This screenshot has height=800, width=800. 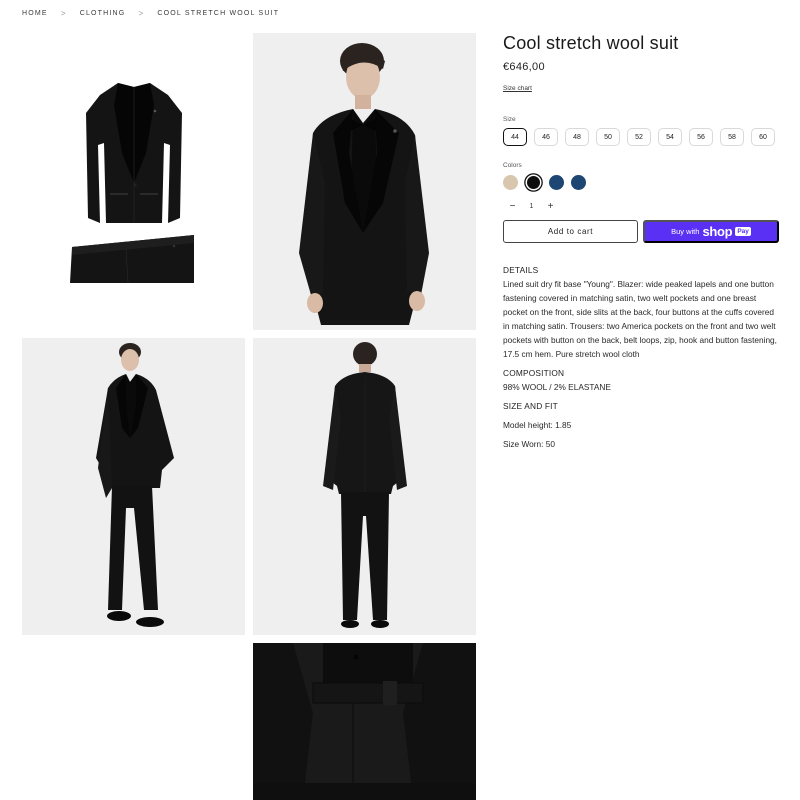 What do you see at coordinates (743, 231) in the screenshot?
I see `pay-badge: Pay` at bounding box center [743, 231].